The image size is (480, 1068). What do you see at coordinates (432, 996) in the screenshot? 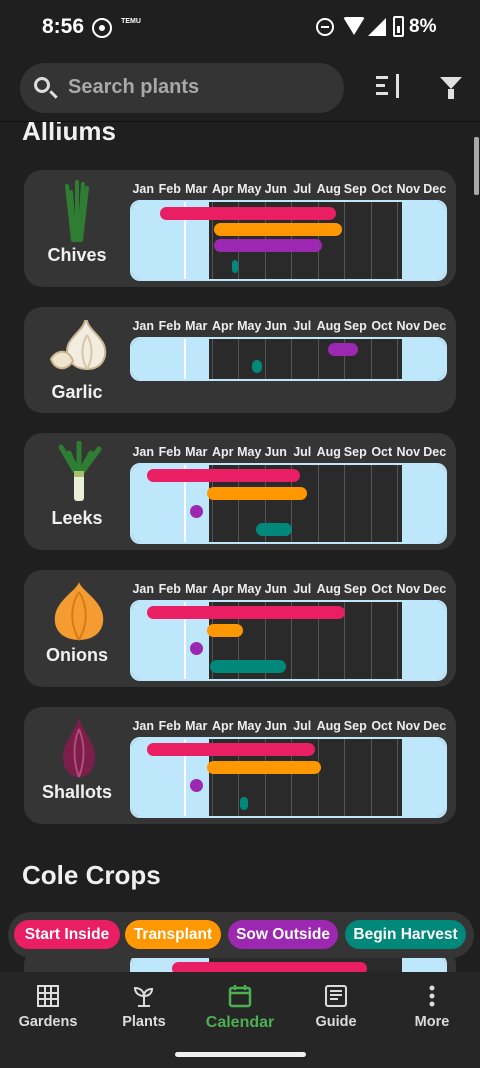
I see `more-vert-icon` at bounding box center [432, 996].